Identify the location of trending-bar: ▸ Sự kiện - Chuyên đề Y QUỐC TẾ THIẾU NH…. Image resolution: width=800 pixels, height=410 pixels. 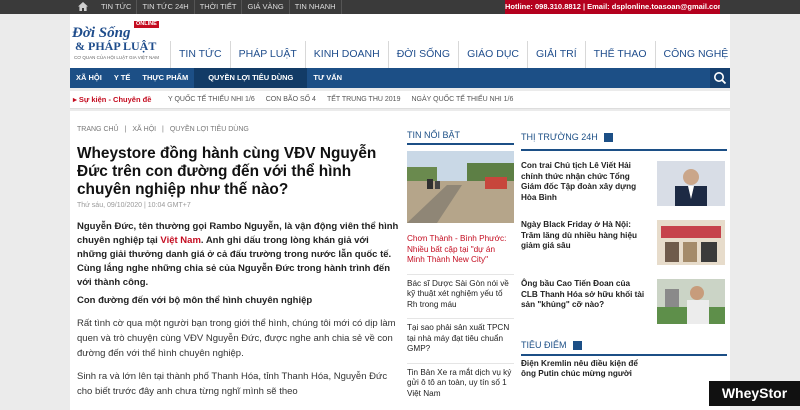
(400, 100).